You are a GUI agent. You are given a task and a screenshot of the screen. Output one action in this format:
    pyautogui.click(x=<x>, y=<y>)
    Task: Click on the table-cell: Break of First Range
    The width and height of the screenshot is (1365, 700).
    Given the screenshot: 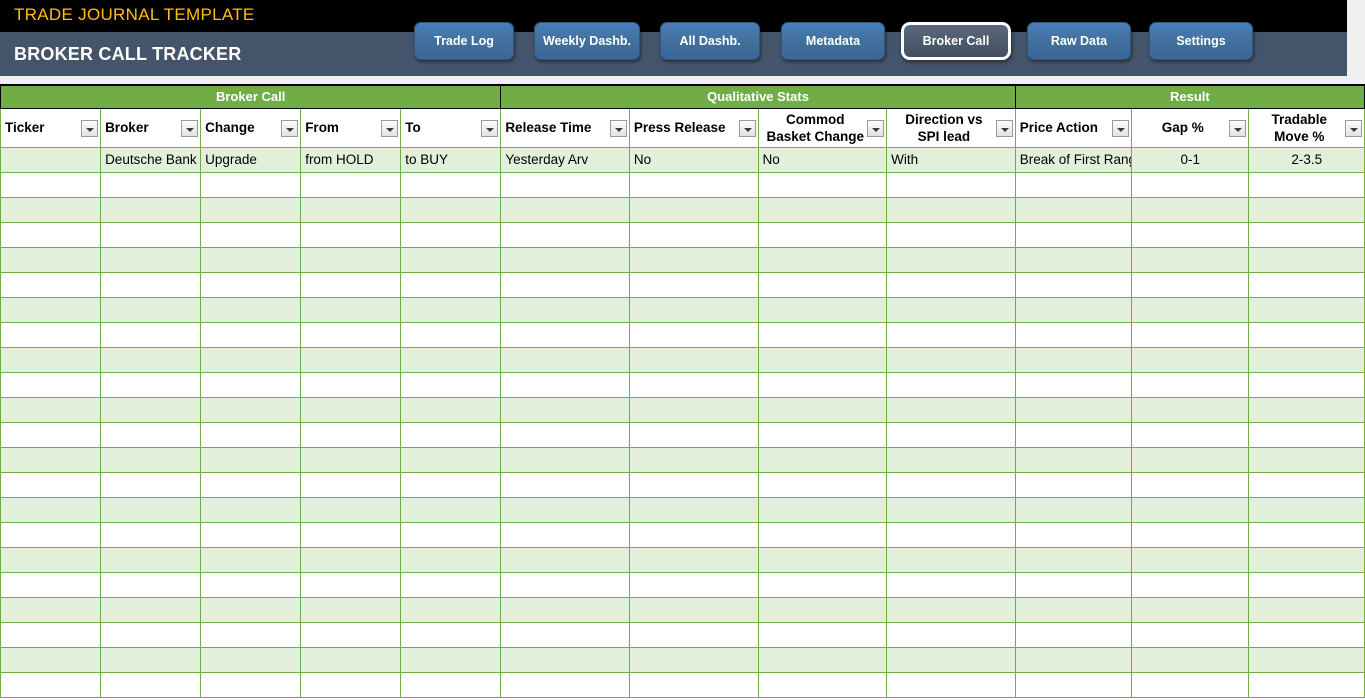 What is the action you would take?
    pyautogui.click(x=1073, y=159)
    